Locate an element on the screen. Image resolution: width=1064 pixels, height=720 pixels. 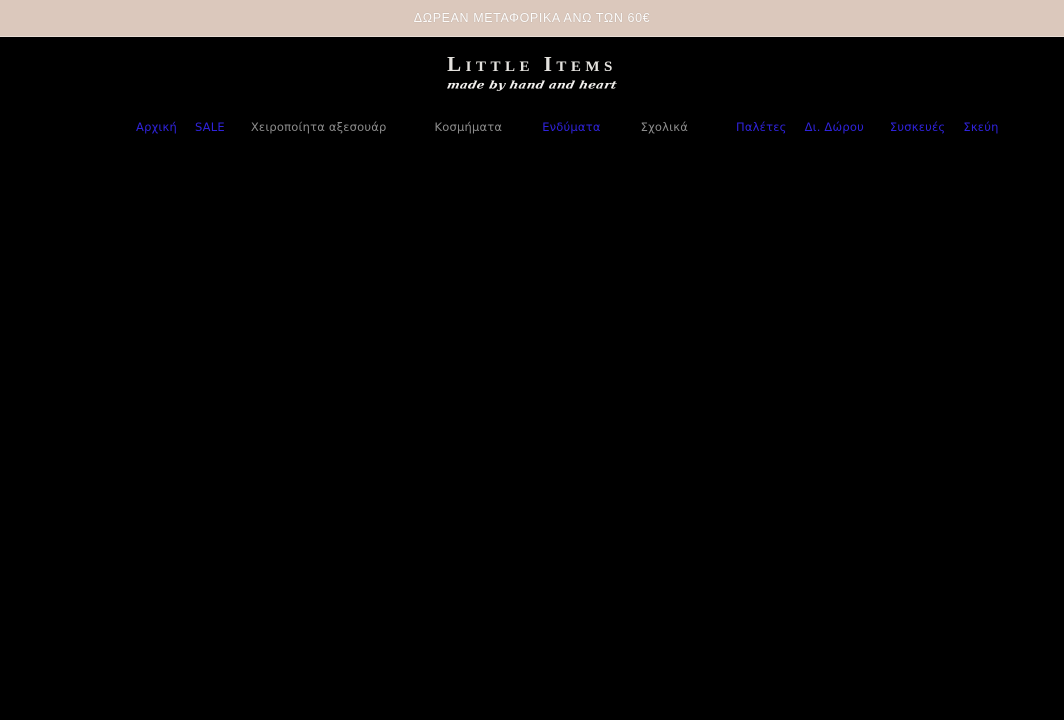
nav-item-kitchenware: Σκεύη is located at coordinates (980, 128).